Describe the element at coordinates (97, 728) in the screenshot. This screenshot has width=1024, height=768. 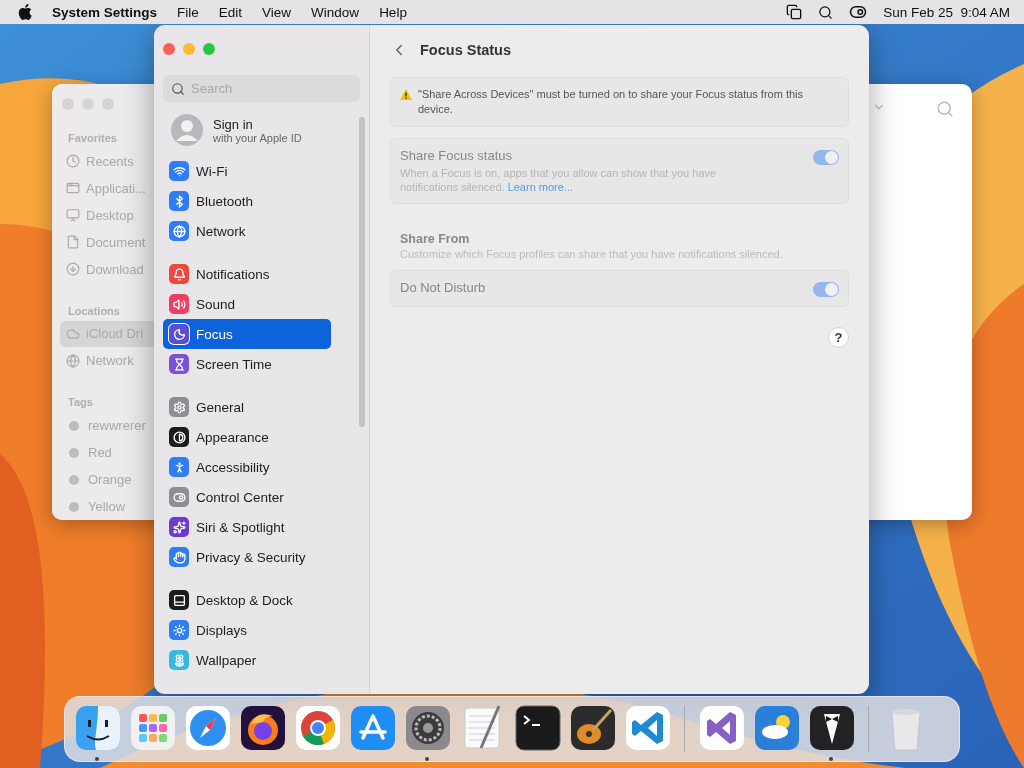
I see `face-icon` at that location.